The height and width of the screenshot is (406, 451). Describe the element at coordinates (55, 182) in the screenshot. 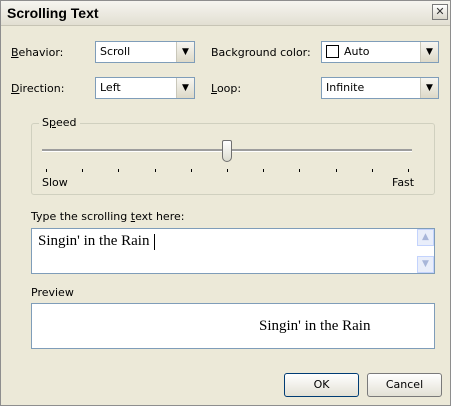

I see `speed-min-label: Slow` at that location.